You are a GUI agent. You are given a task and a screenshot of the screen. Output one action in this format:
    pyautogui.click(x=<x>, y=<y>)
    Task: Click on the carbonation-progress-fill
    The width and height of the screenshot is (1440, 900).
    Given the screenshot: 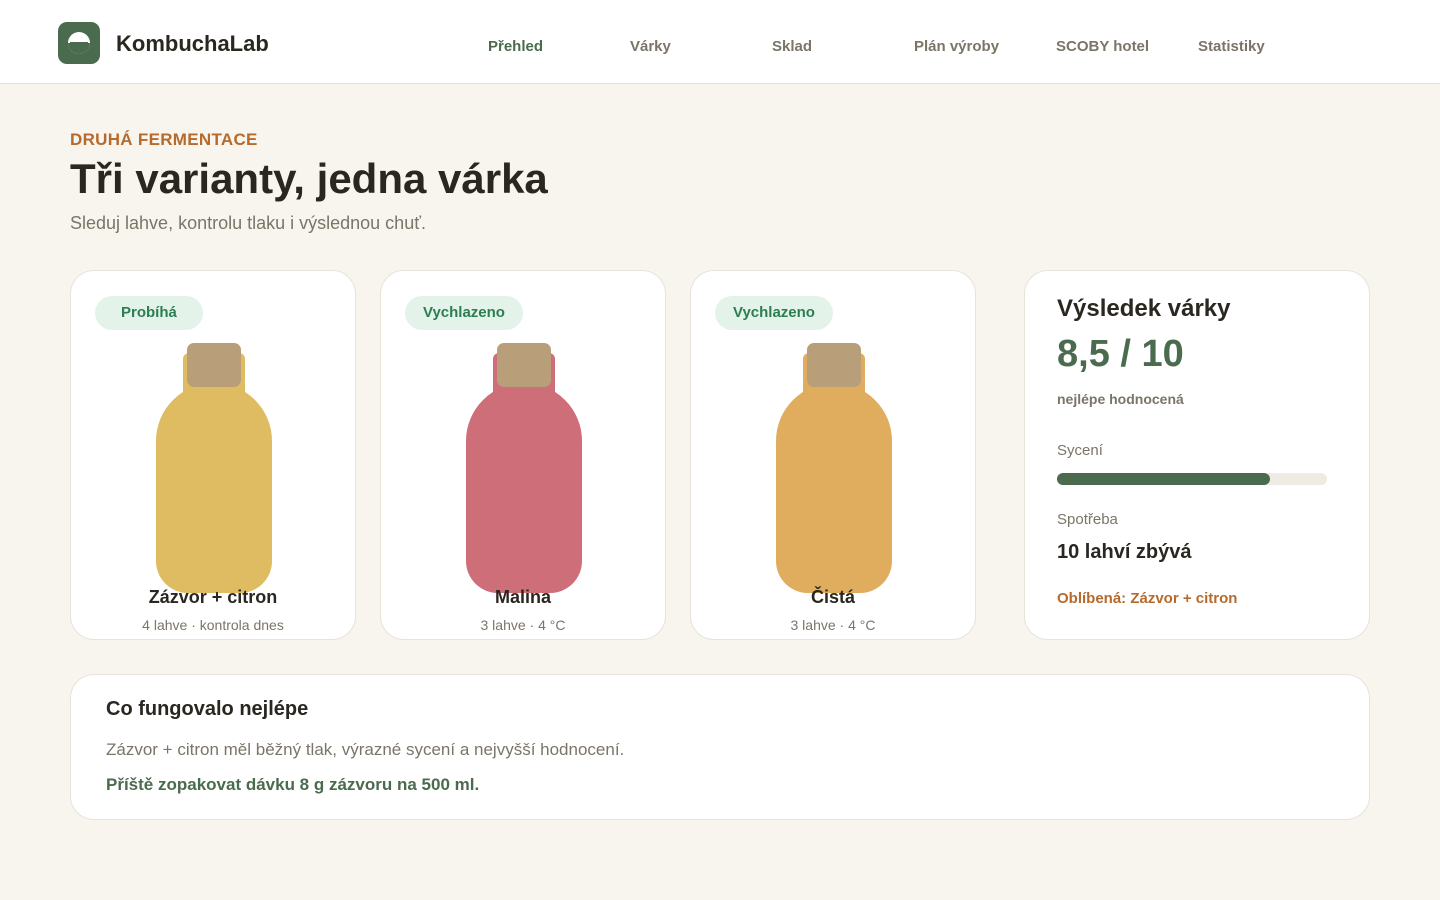 What is the action you would take?
    pyautogui.click(x=1164, y=479)
    